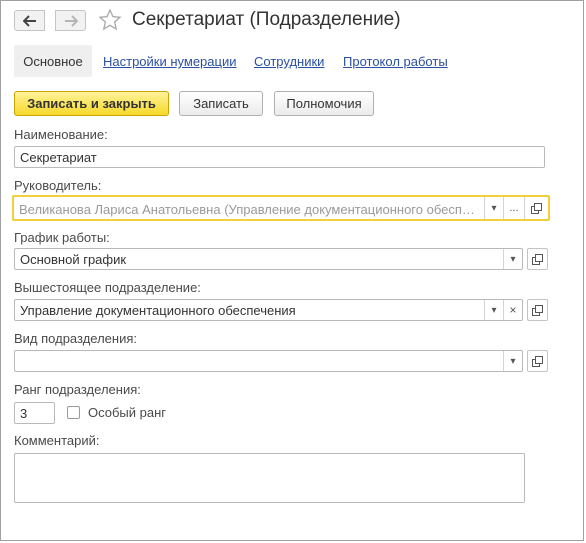 This screenshot has width=586, height=543. I want to click on permissions-button: Полномочия, so click(324, 103).